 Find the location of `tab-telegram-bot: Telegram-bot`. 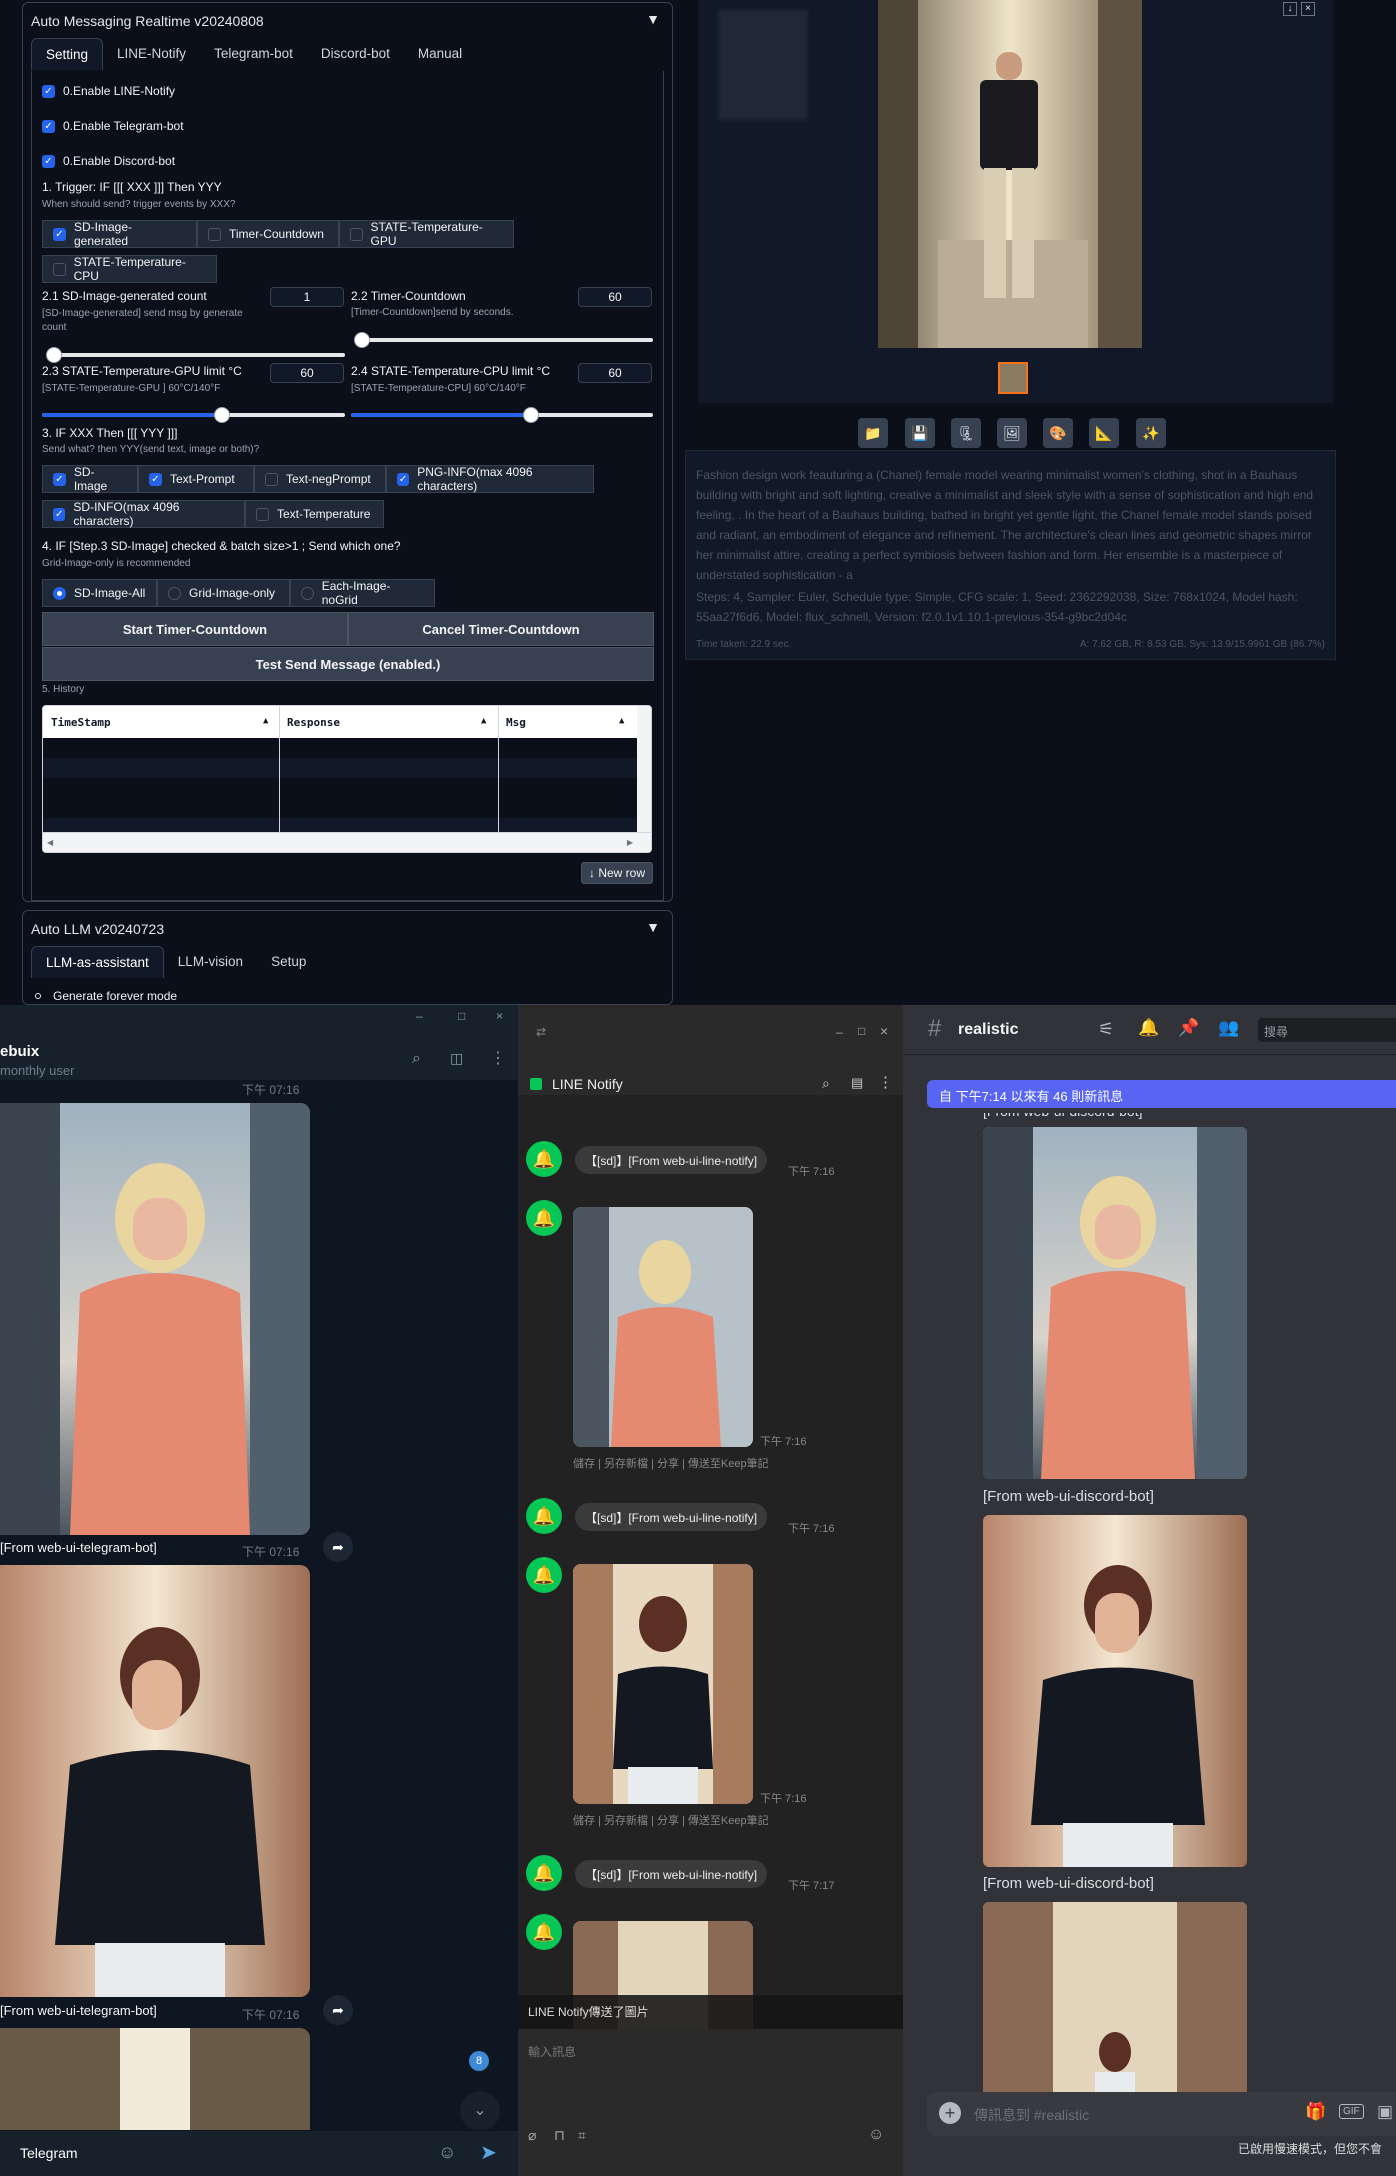

tab-telegram-bot: Telegram-bot is located at coordinates (253, 54).